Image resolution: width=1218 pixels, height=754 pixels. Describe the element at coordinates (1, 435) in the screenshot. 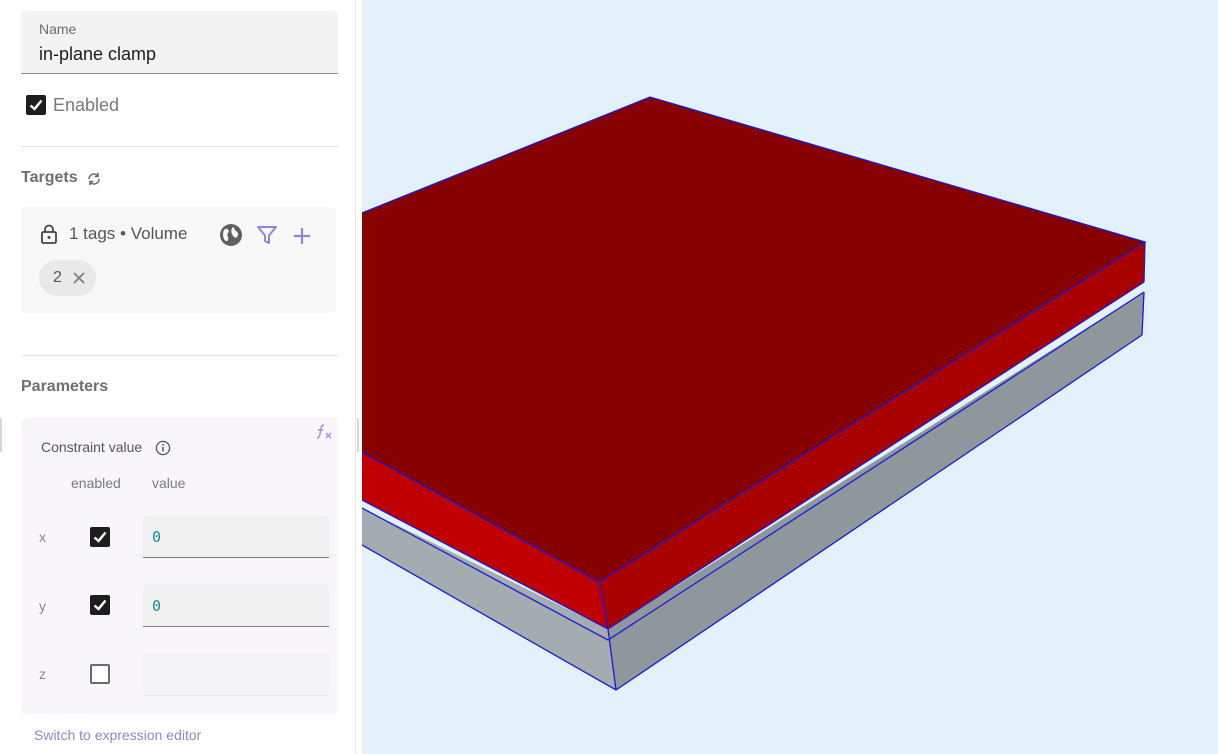

I see `edge-handle` at that location.